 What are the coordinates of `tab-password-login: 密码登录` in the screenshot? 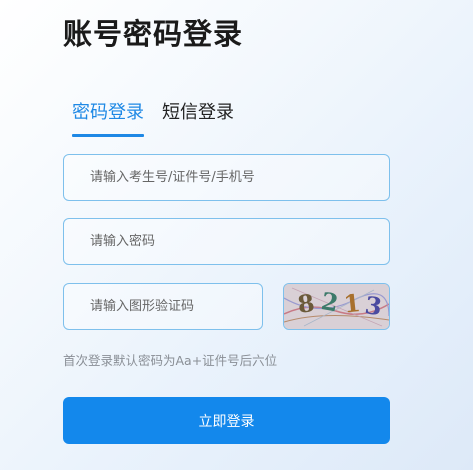 It's located at (108, 113).